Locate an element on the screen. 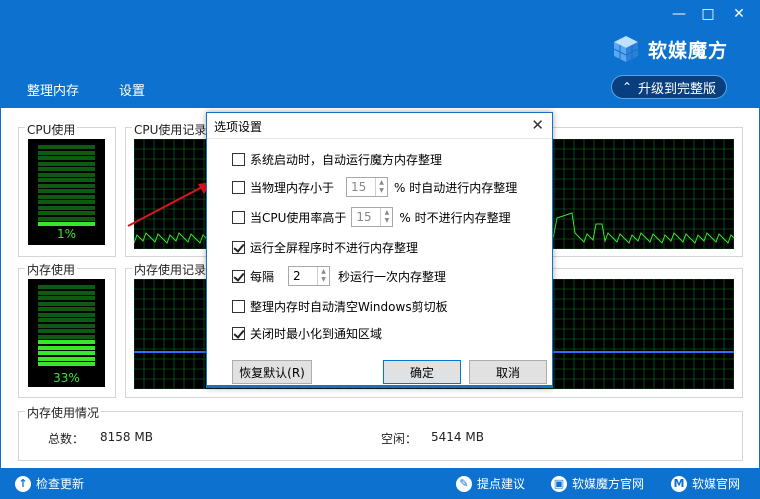 The height and width of the screenshot is (499, 760). check-update-link: ↑ 检查更新 is located at coordinates (49, 483).